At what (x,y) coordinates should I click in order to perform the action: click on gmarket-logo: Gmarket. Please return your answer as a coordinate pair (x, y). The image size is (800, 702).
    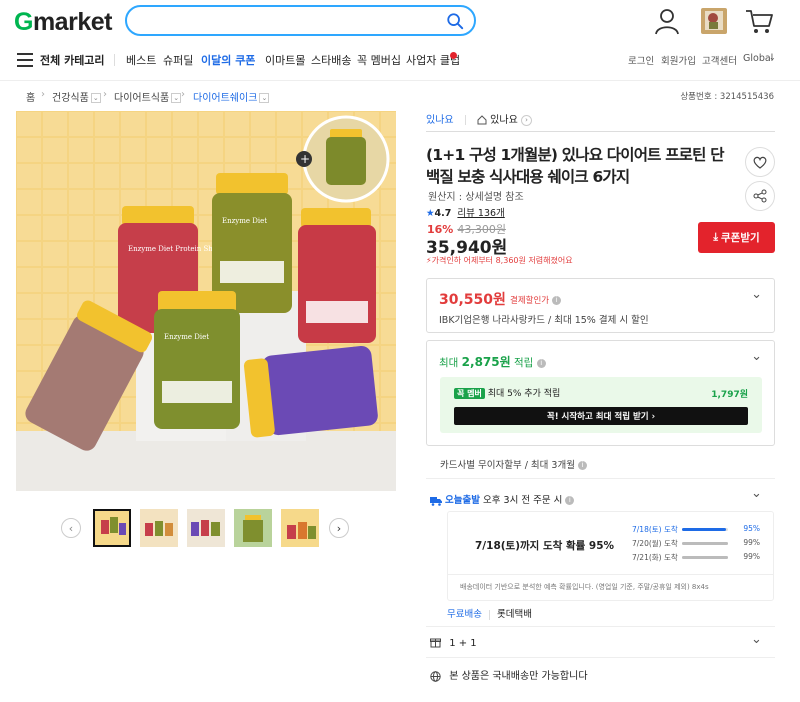
    Looking at the image, I should click on (63, 22).